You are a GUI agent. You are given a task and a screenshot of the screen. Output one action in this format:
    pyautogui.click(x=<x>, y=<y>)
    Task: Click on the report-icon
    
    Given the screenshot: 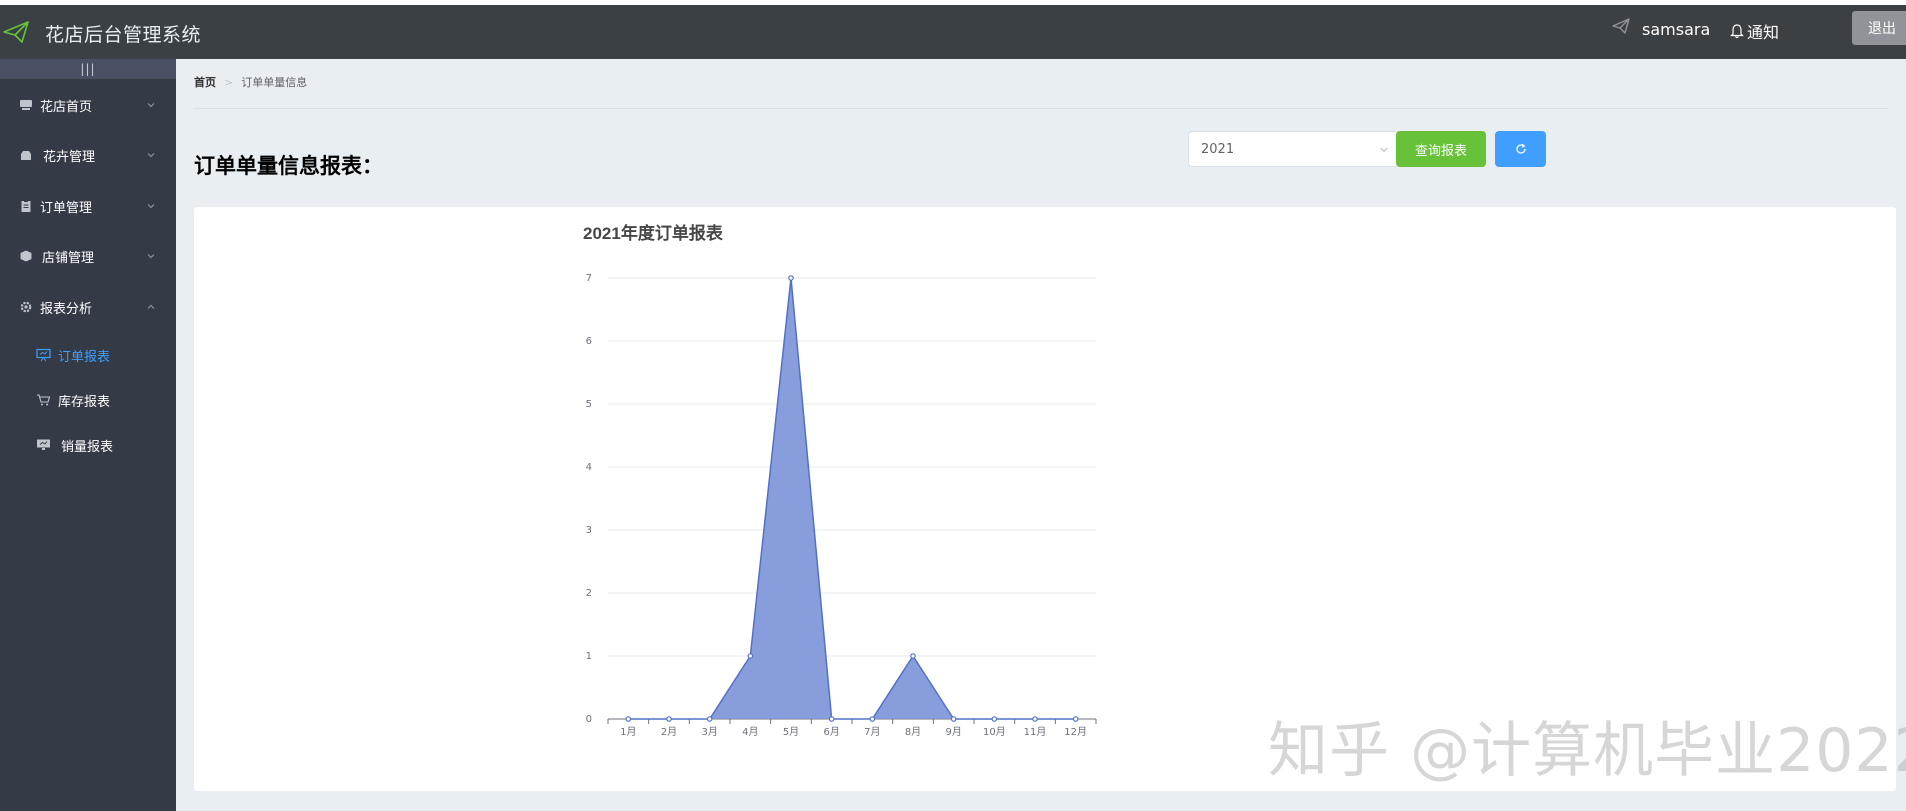 What is the action you would take?
    pyautogui.click(x=43, y=355)
    